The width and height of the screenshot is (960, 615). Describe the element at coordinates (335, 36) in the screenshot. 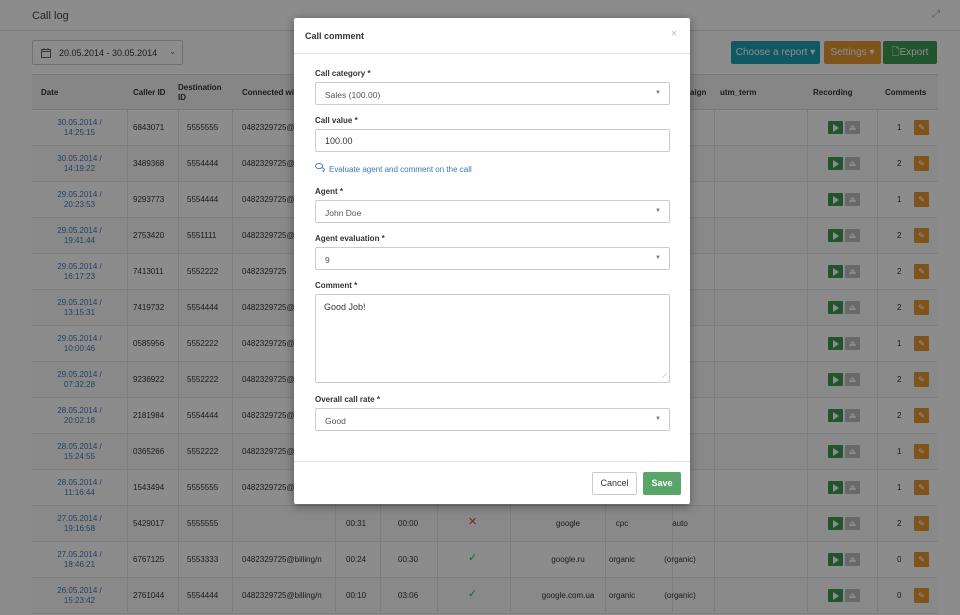

I see `modal-title: Call comment` at that location.